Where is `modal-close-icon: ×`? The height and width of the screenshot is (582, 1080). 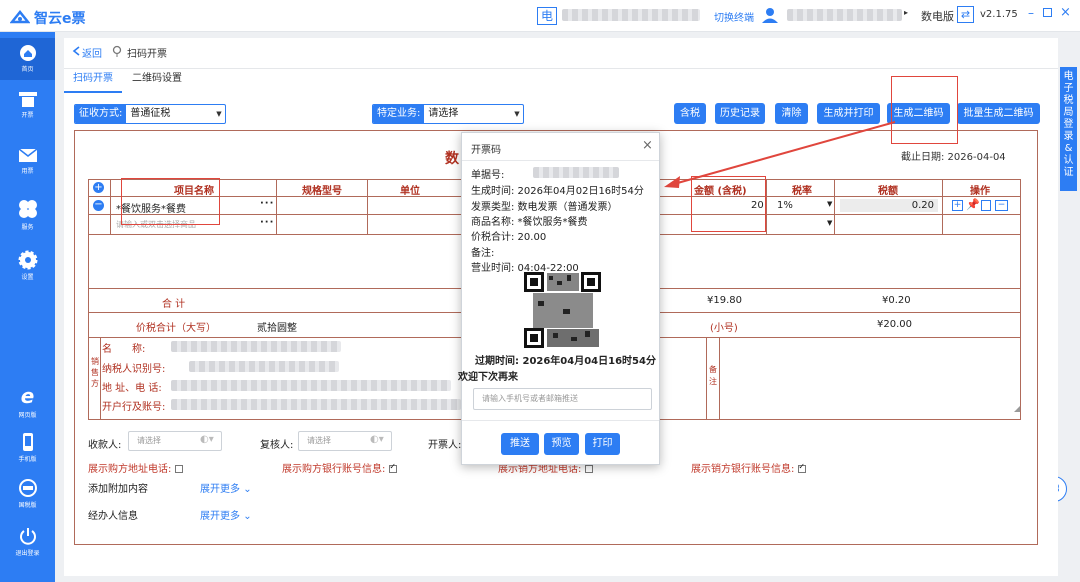 modal-close-icon: × is located at coordinates (647, 145).